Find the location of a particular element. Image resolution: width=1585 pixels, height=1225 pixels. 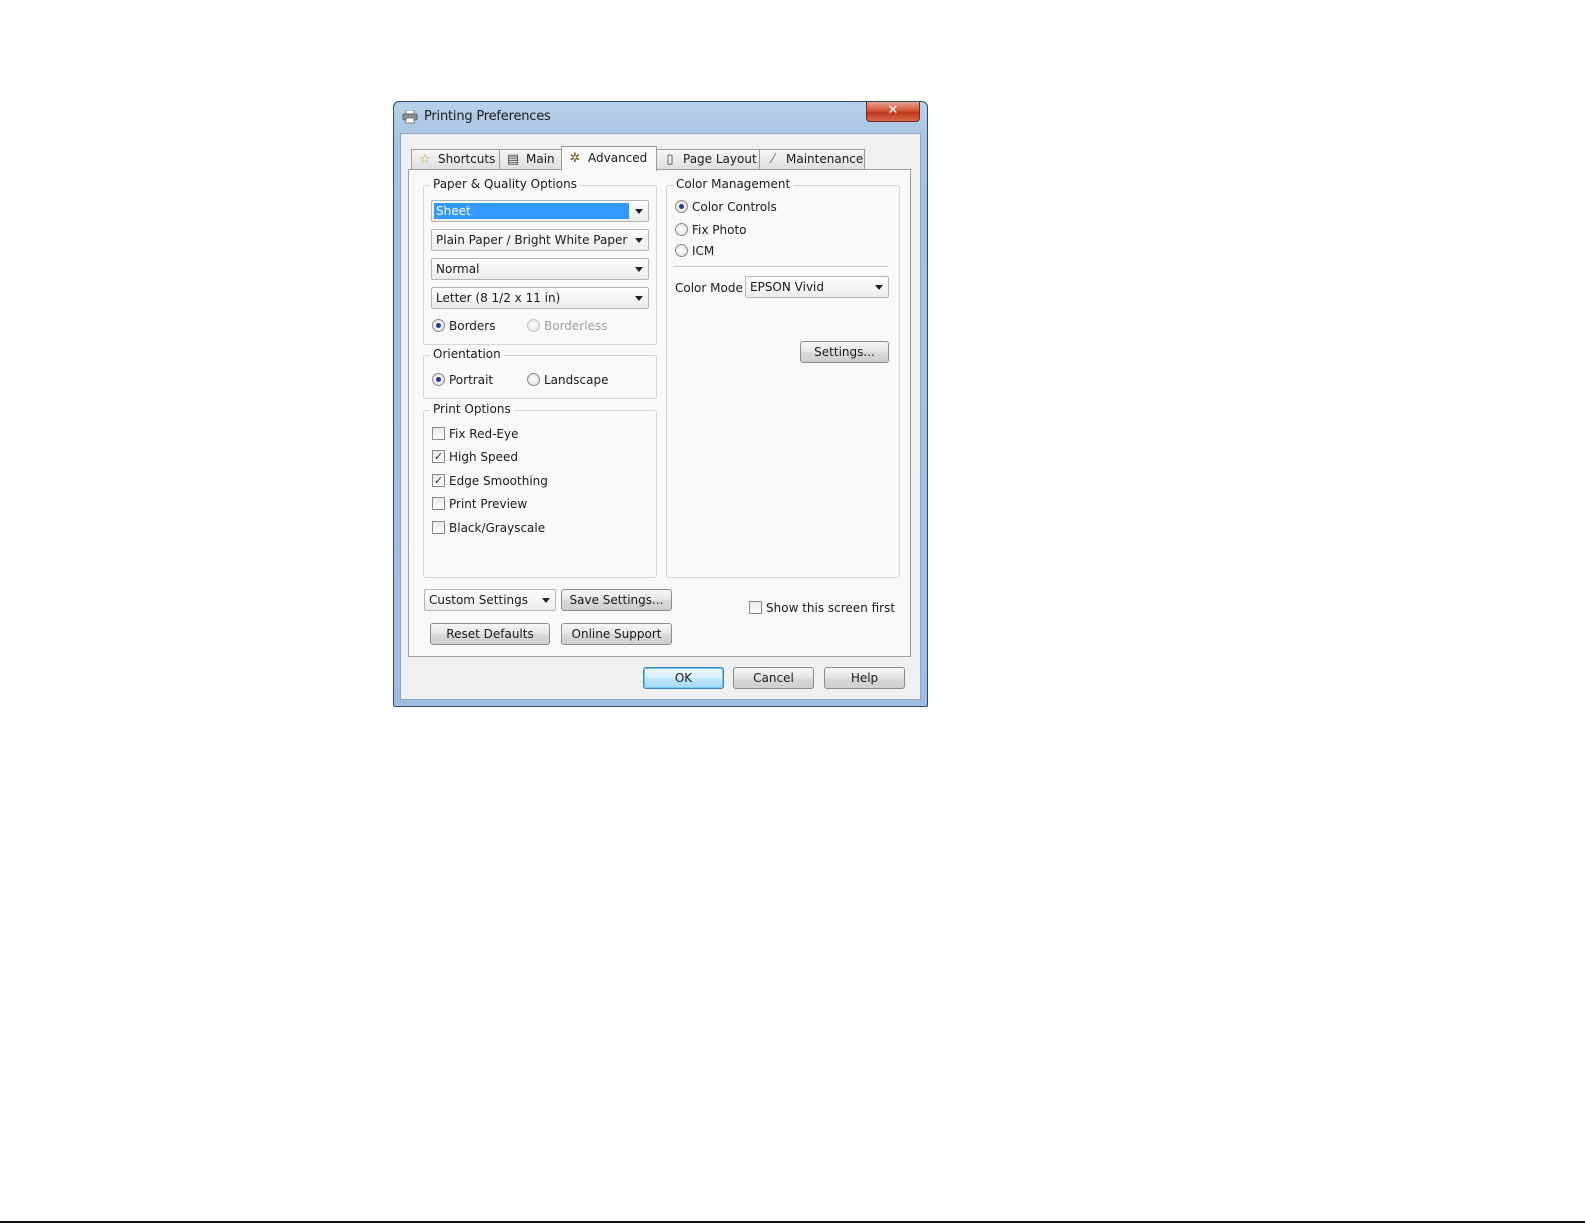

fix-photo-radio: Fix Photo is located at coordinates (711, 230).